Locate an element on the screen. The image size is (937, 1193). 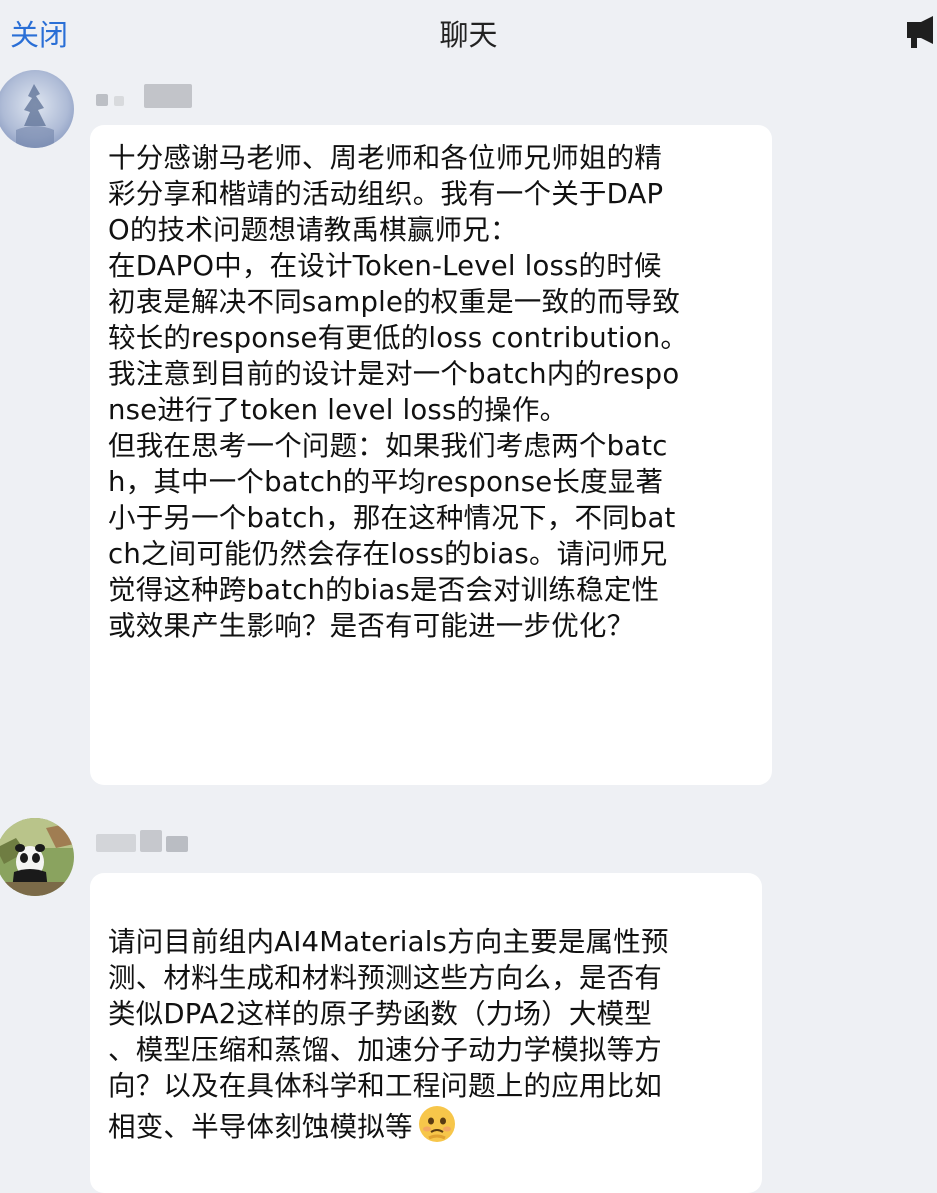
avatar-image is located at coordinates (37, 109).